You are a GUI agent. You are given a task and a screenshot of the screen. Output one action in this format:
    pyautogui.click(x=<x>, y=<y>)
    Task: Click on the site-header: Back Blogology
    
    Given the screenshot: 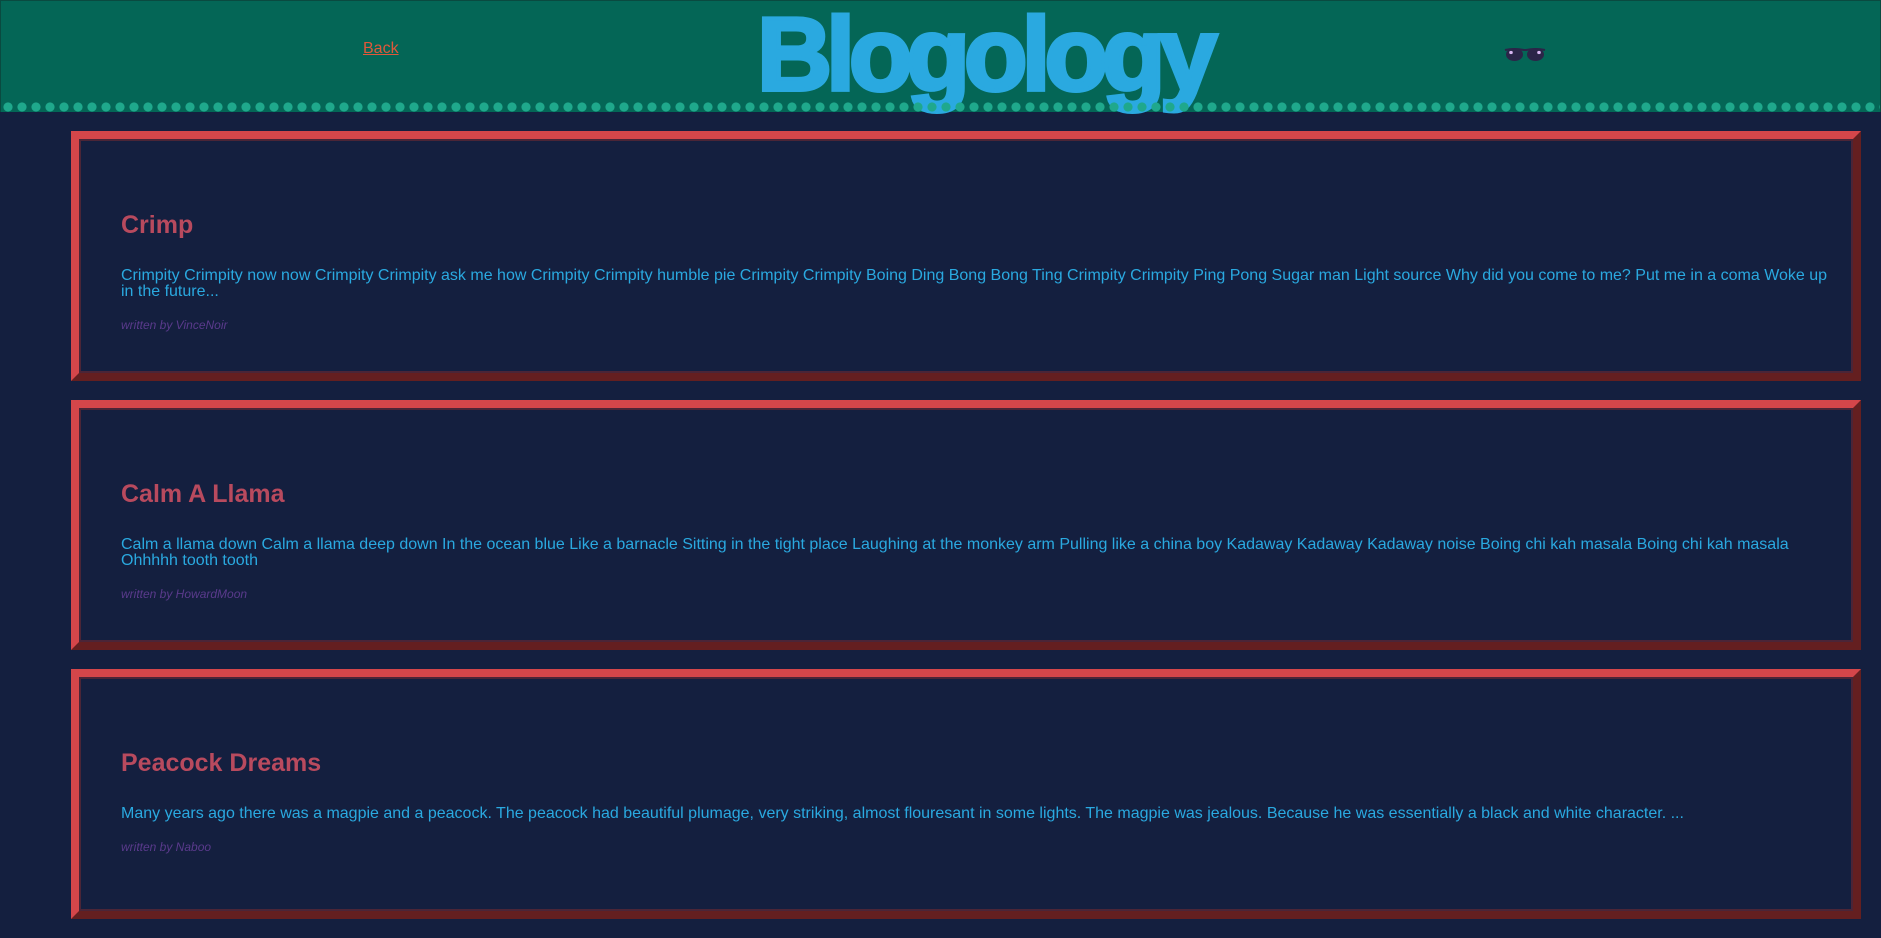 What is the action you would take?
    pyautogui.click(x=940, y=56)
    